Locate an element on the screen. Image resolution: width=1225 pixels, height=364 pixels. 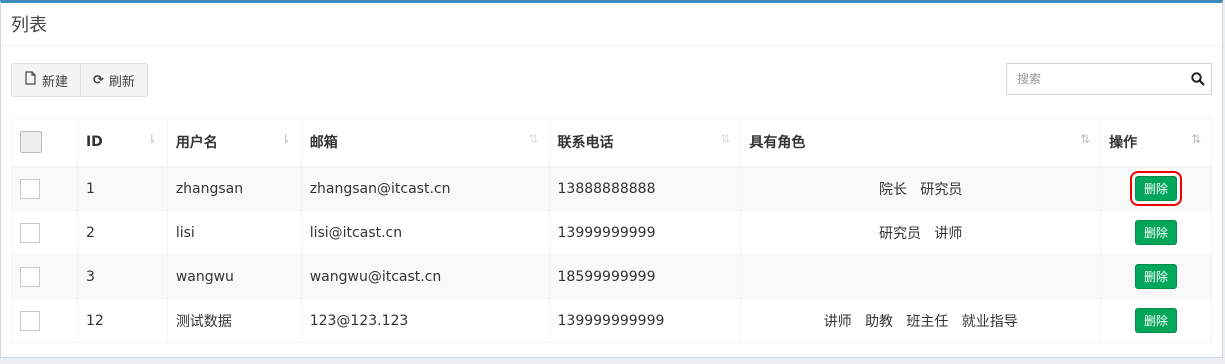
column-action-label: 操作 is located at coordinates (1123, 143).